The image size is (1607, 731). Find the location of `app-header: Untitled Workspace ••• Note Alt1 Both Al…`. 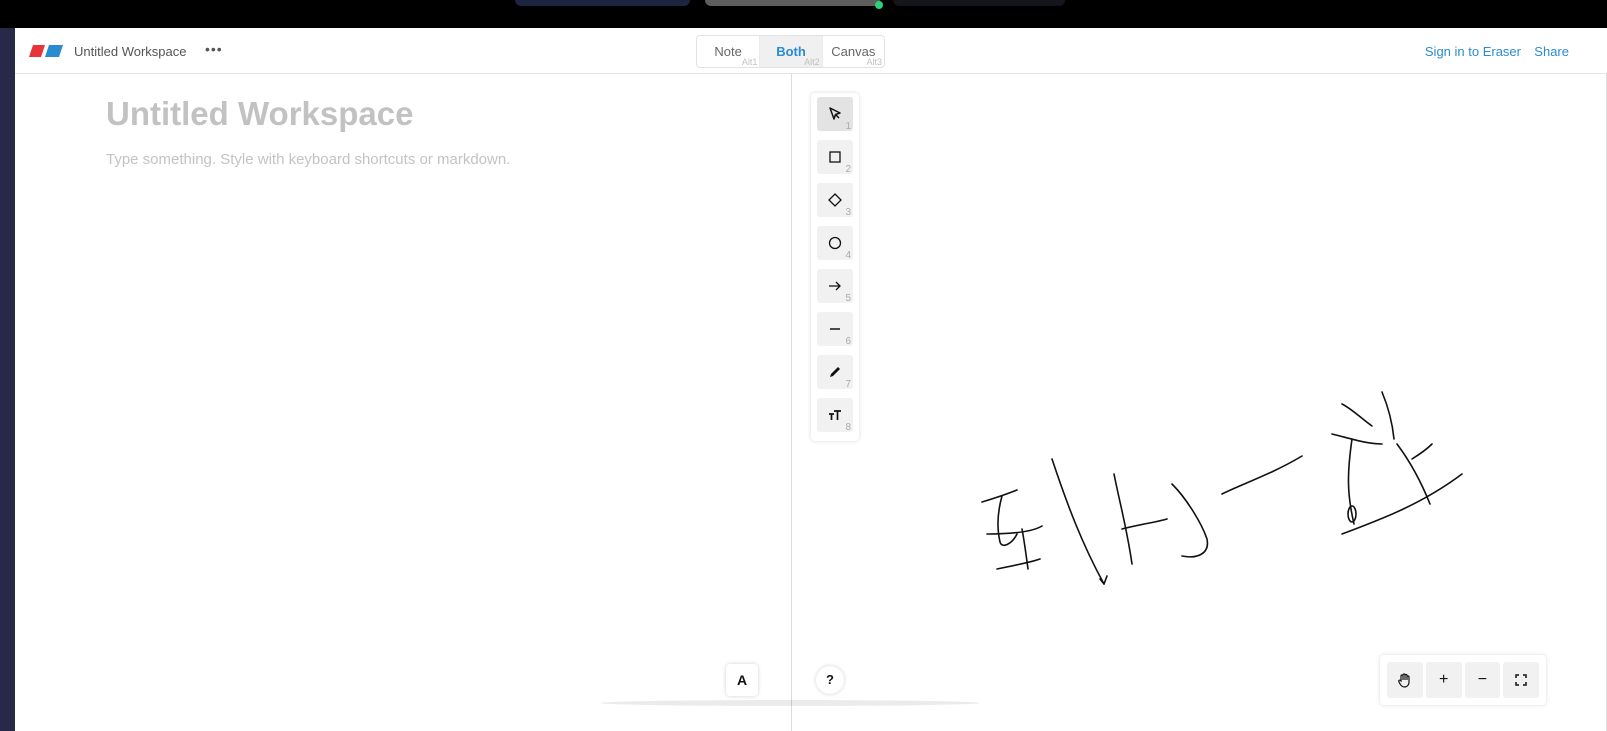

app-header: Untitled Workspace ••• Note Alt1 Both Al… is located at coordinates (811, 51).